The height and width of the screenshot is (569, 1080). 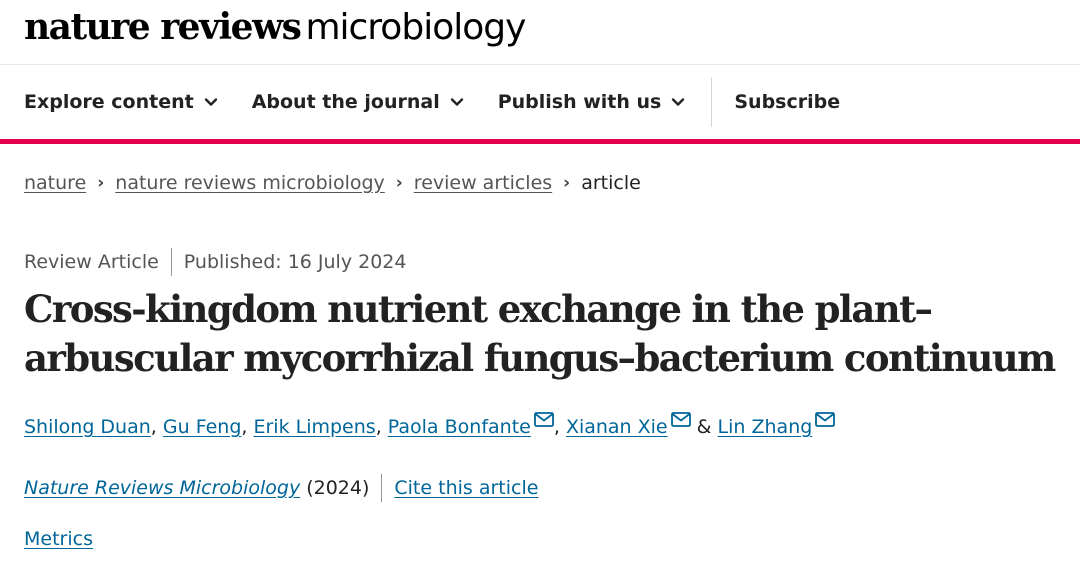 I want to click on metrics-section: Metrics, so click(x=58, y=539).